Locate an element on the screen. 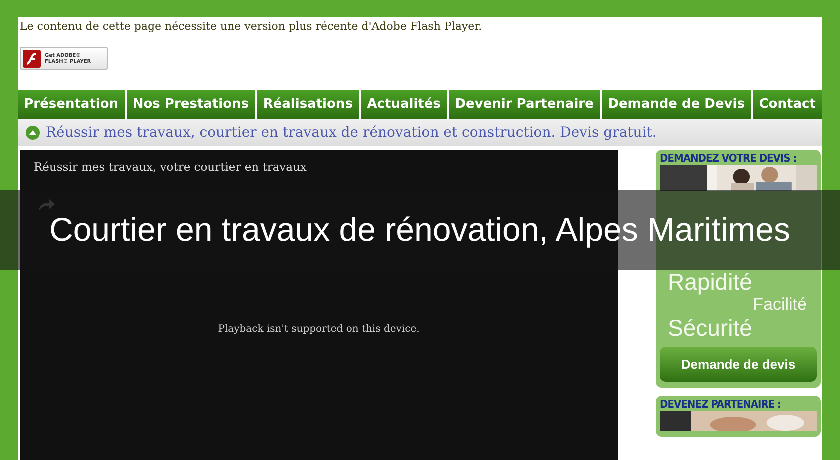 The height and width of the screenshot is (460, 840). video-title: Réussir mes travaux, votre courtier en travaux is located at coordinates (170, 167).